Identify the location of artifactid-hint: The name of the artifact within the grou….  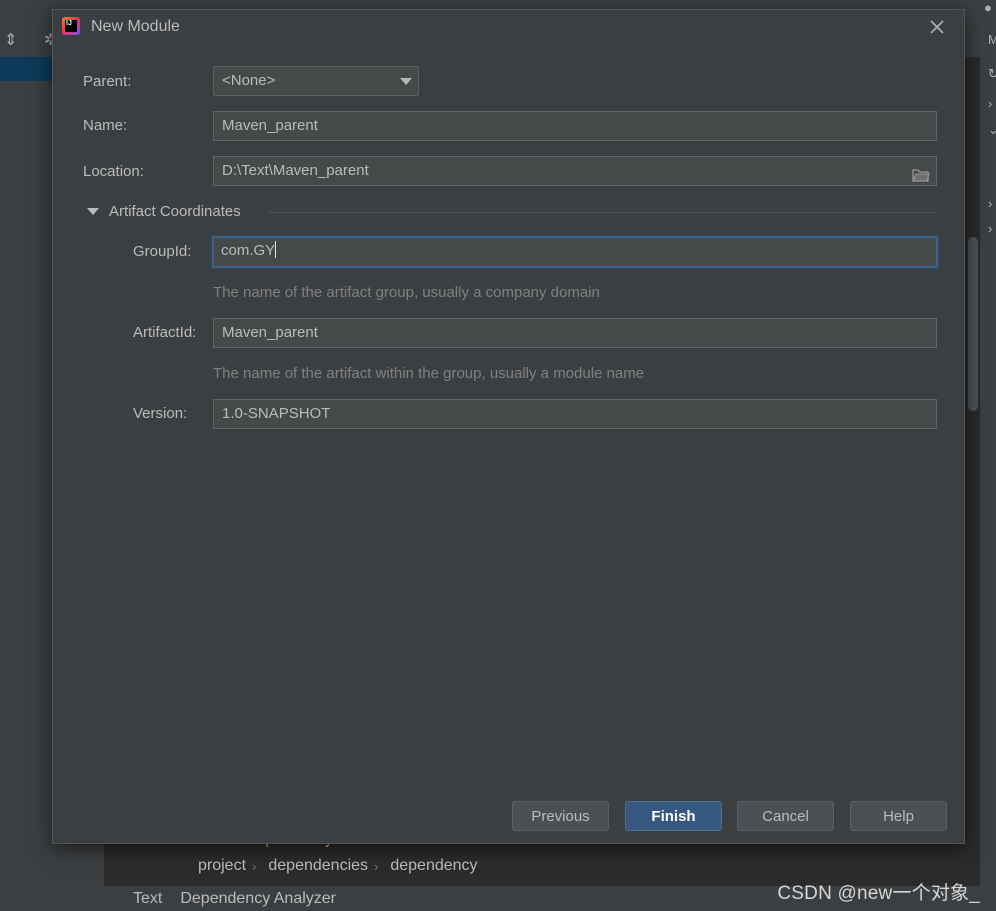
(429, 373).